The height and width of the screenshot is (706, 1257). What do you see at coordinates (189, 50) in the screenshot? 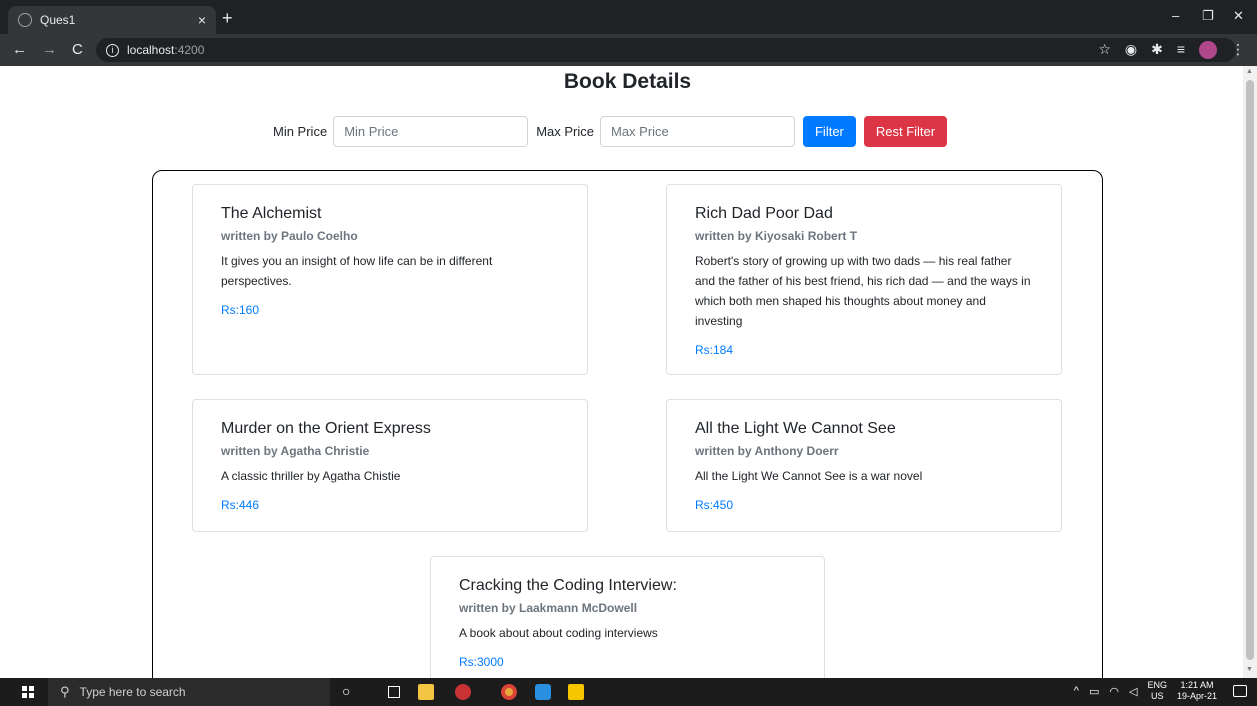
I see `url-port: :4200` at bounding box center [189, 50].